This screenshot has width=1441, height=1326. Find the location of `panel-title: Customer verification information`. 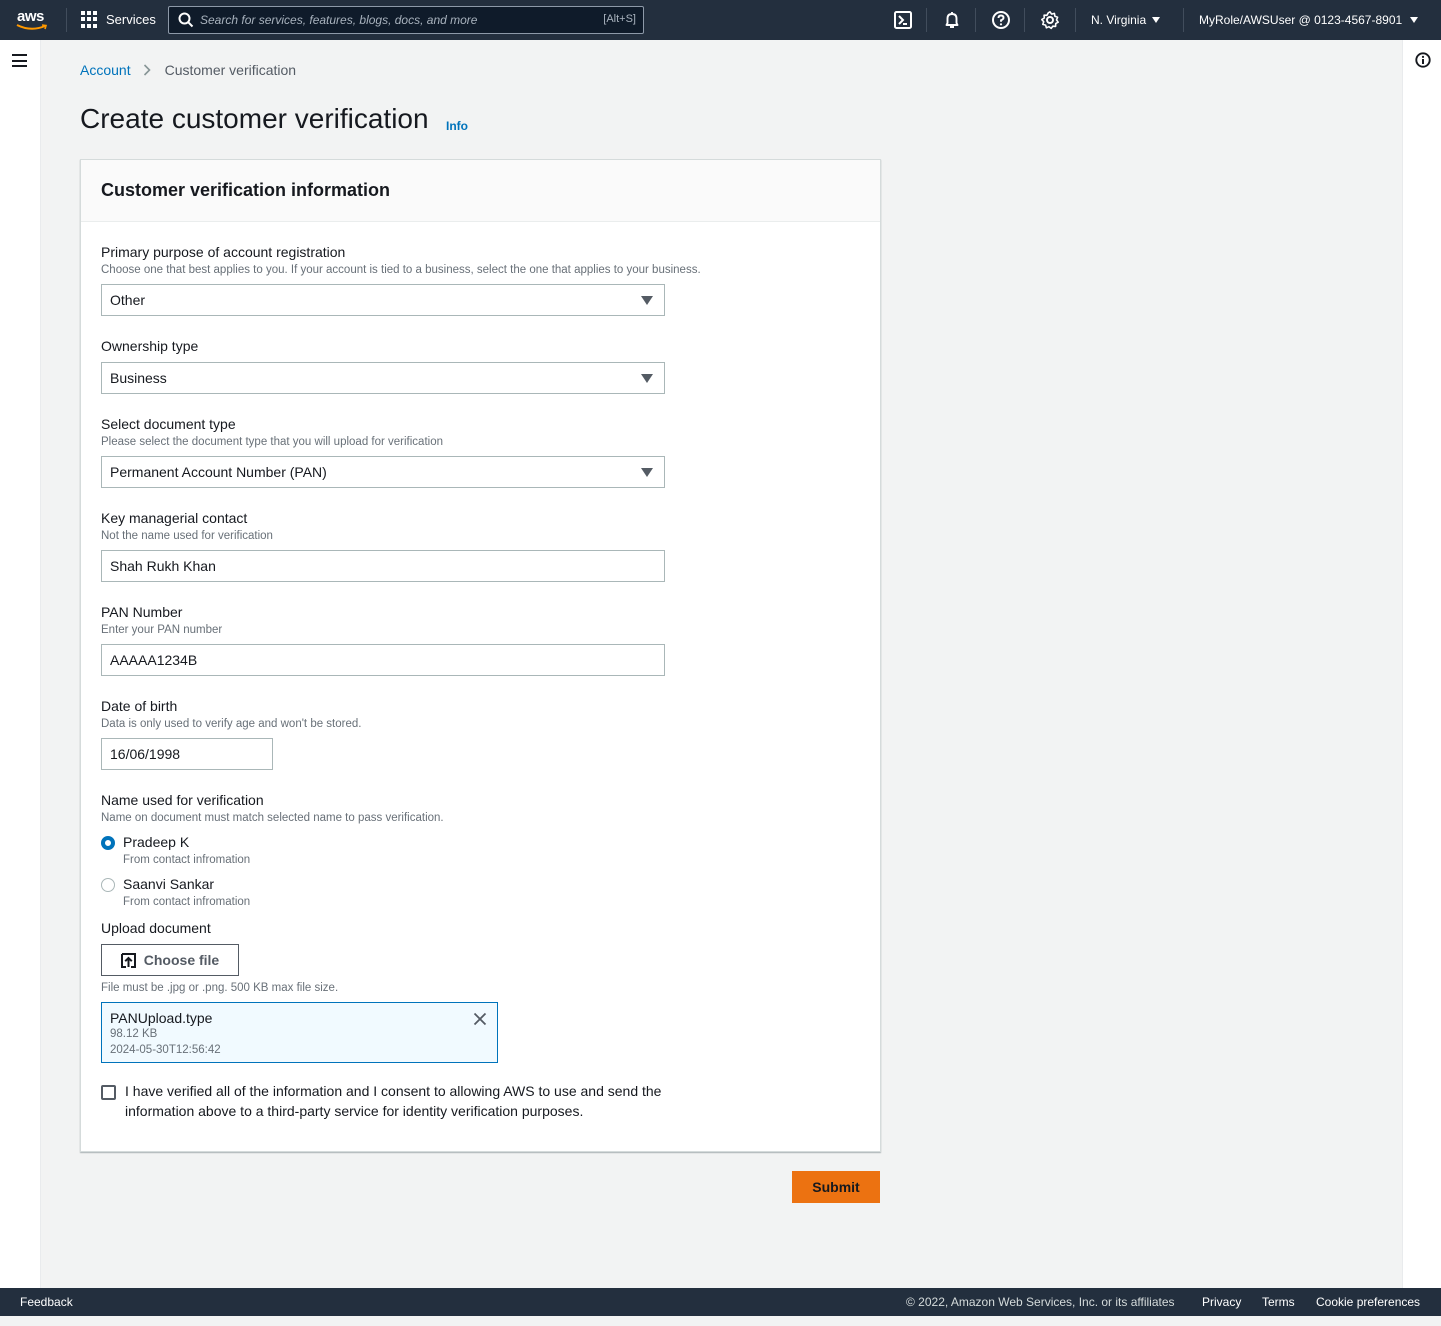

panel-title: Customer verification information is located at coordinates (246, 190).